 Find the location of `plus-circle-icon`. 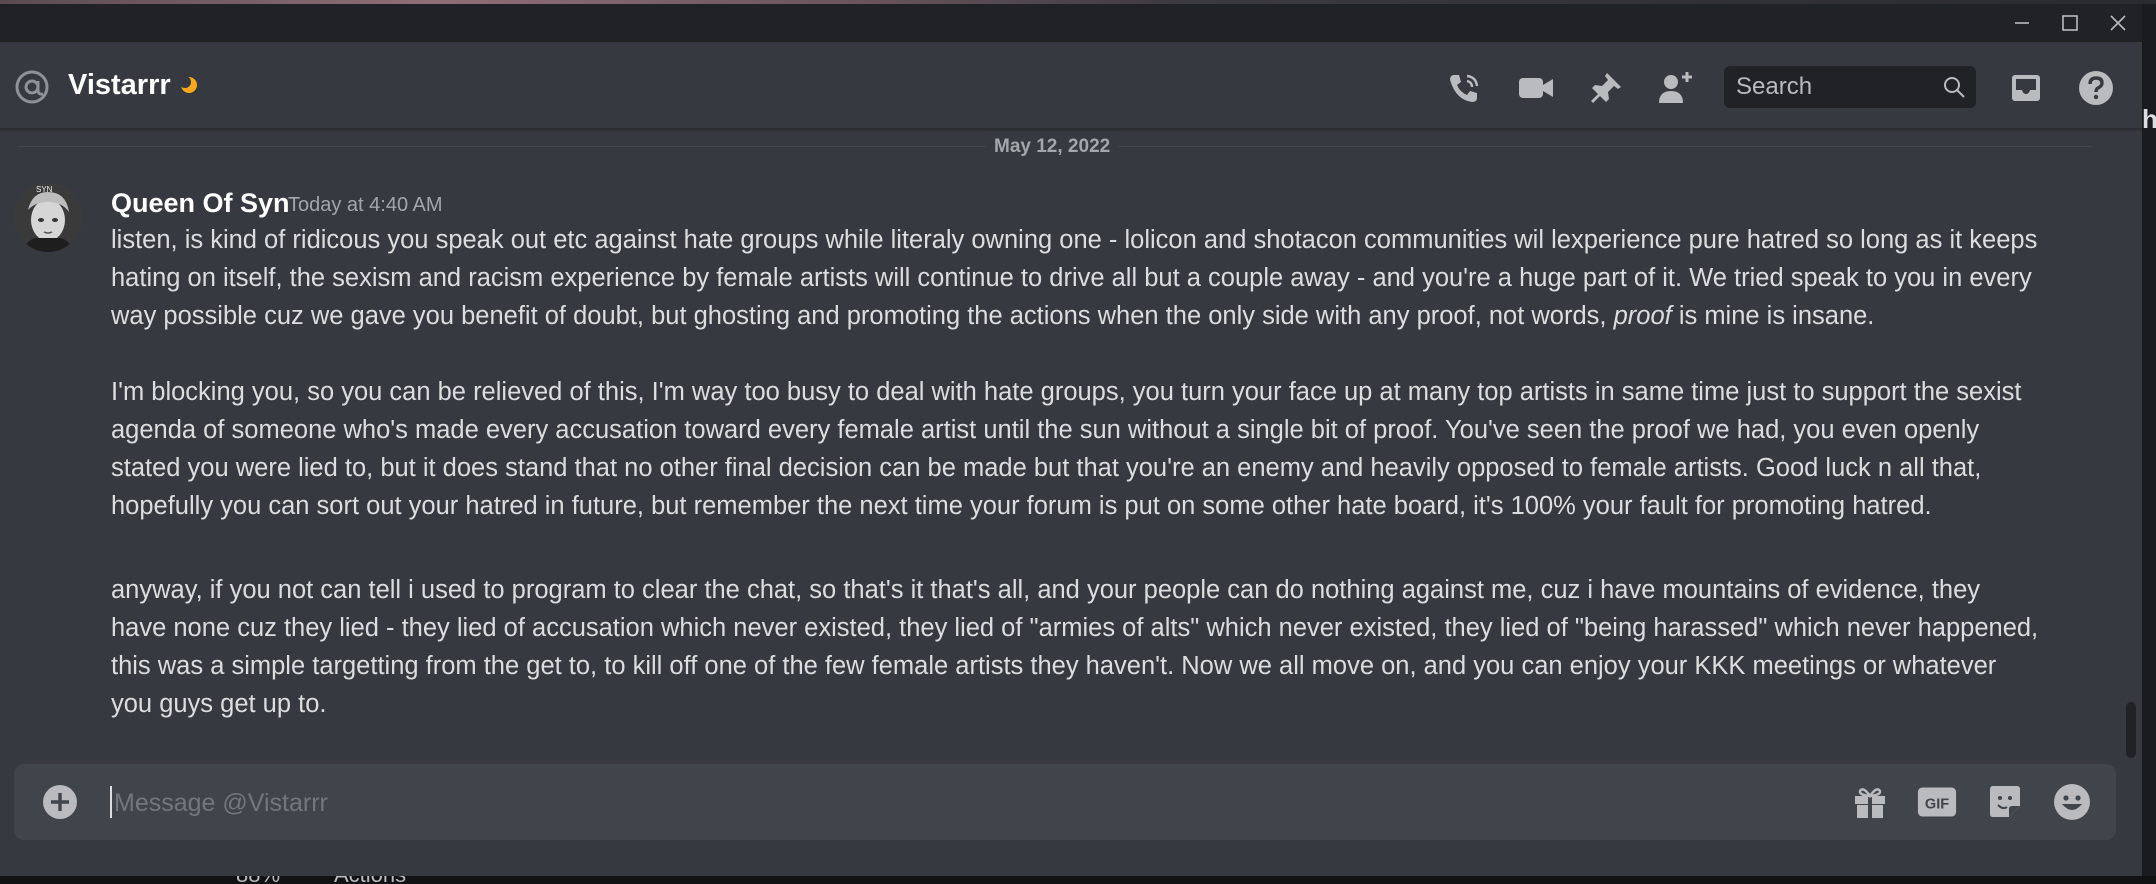

plus-circle-icon is located at coordinates (60, 802).